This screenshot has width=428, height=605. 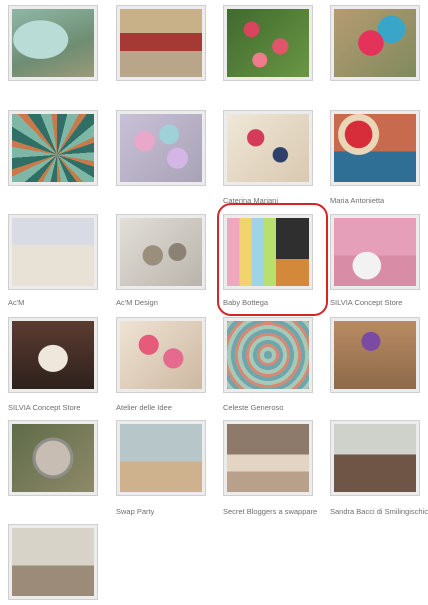 What do you see at coordinates (250, 200) in the screenshot?
I see `gallery-caption: Caterina Mariani` at bounding box center [250, 200].